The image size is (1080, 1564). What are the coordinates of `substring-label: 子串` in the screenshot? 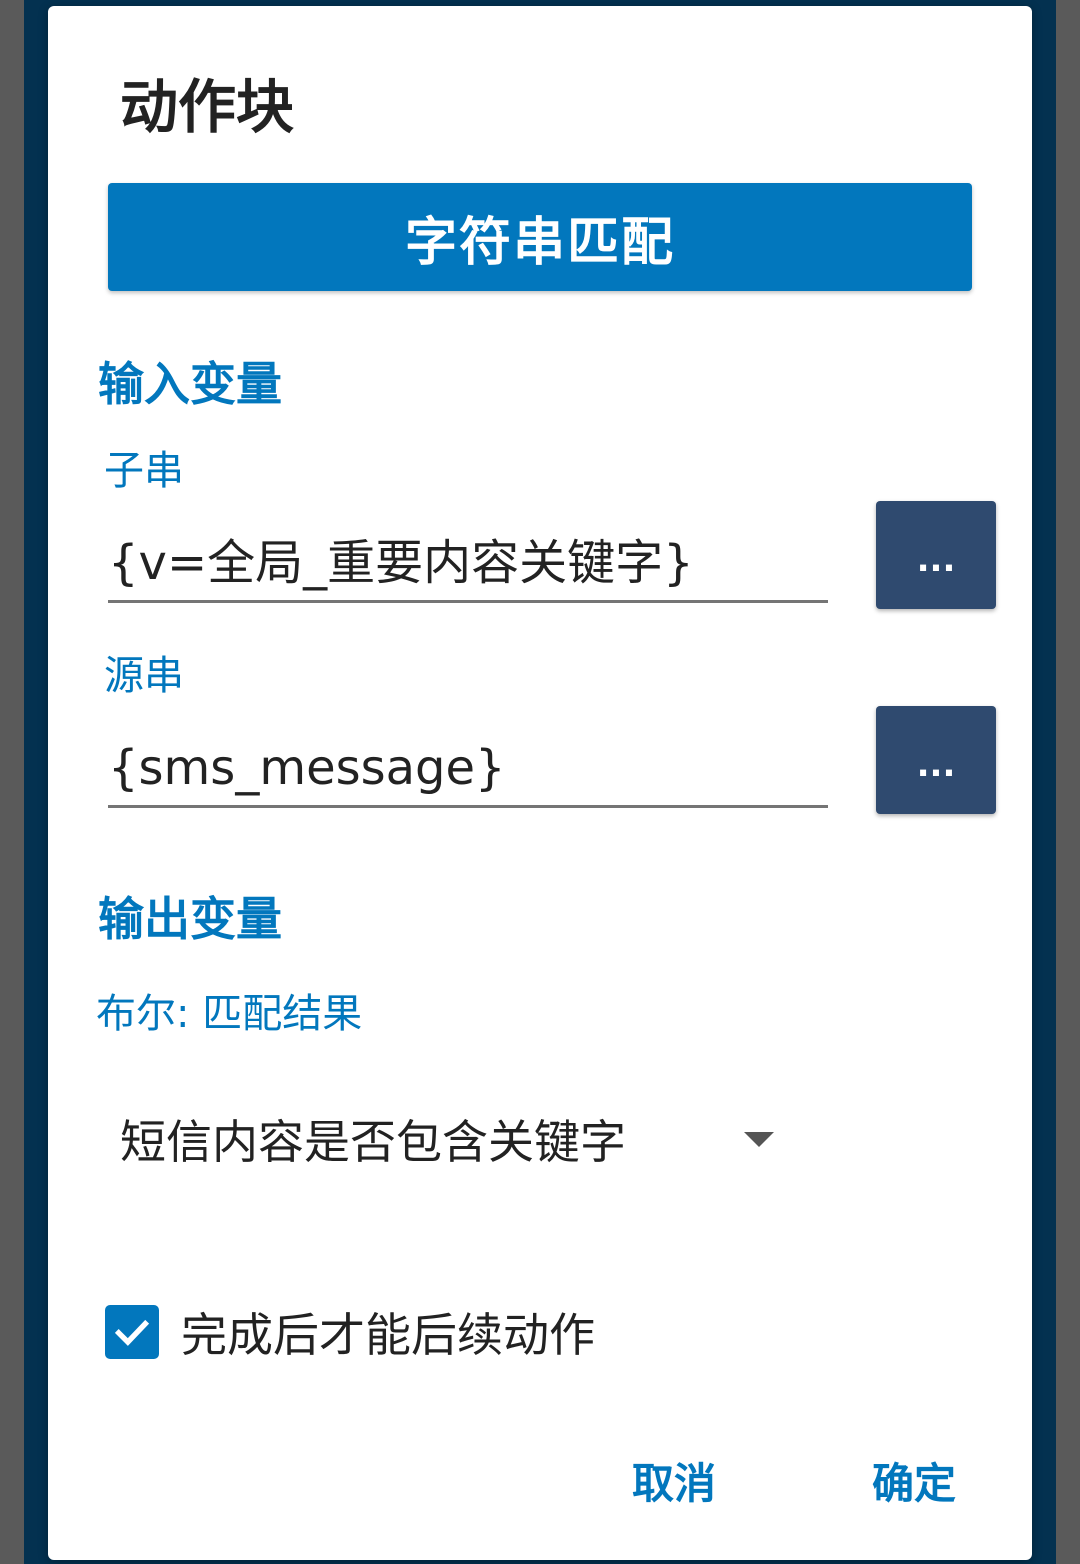 It's located at (144, 471).